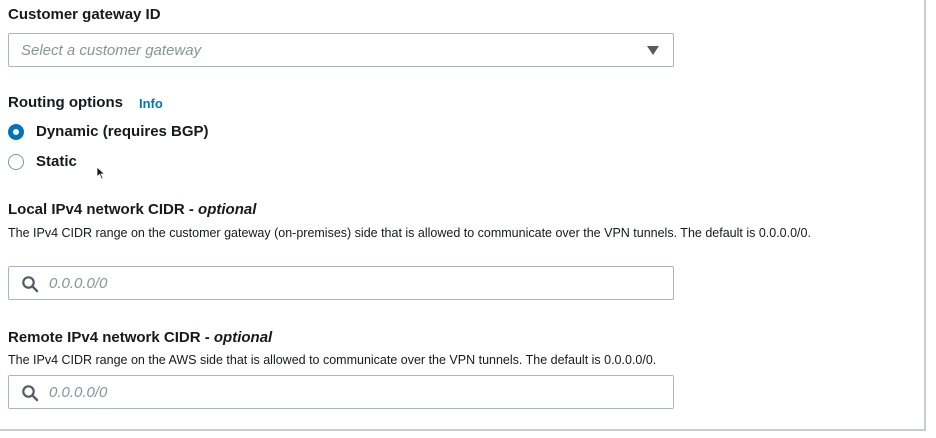  Describe the element at coordinates (341, 392) in the screenshot. I see `remote-cidr-input: 0.0.0.0/0` at that location.